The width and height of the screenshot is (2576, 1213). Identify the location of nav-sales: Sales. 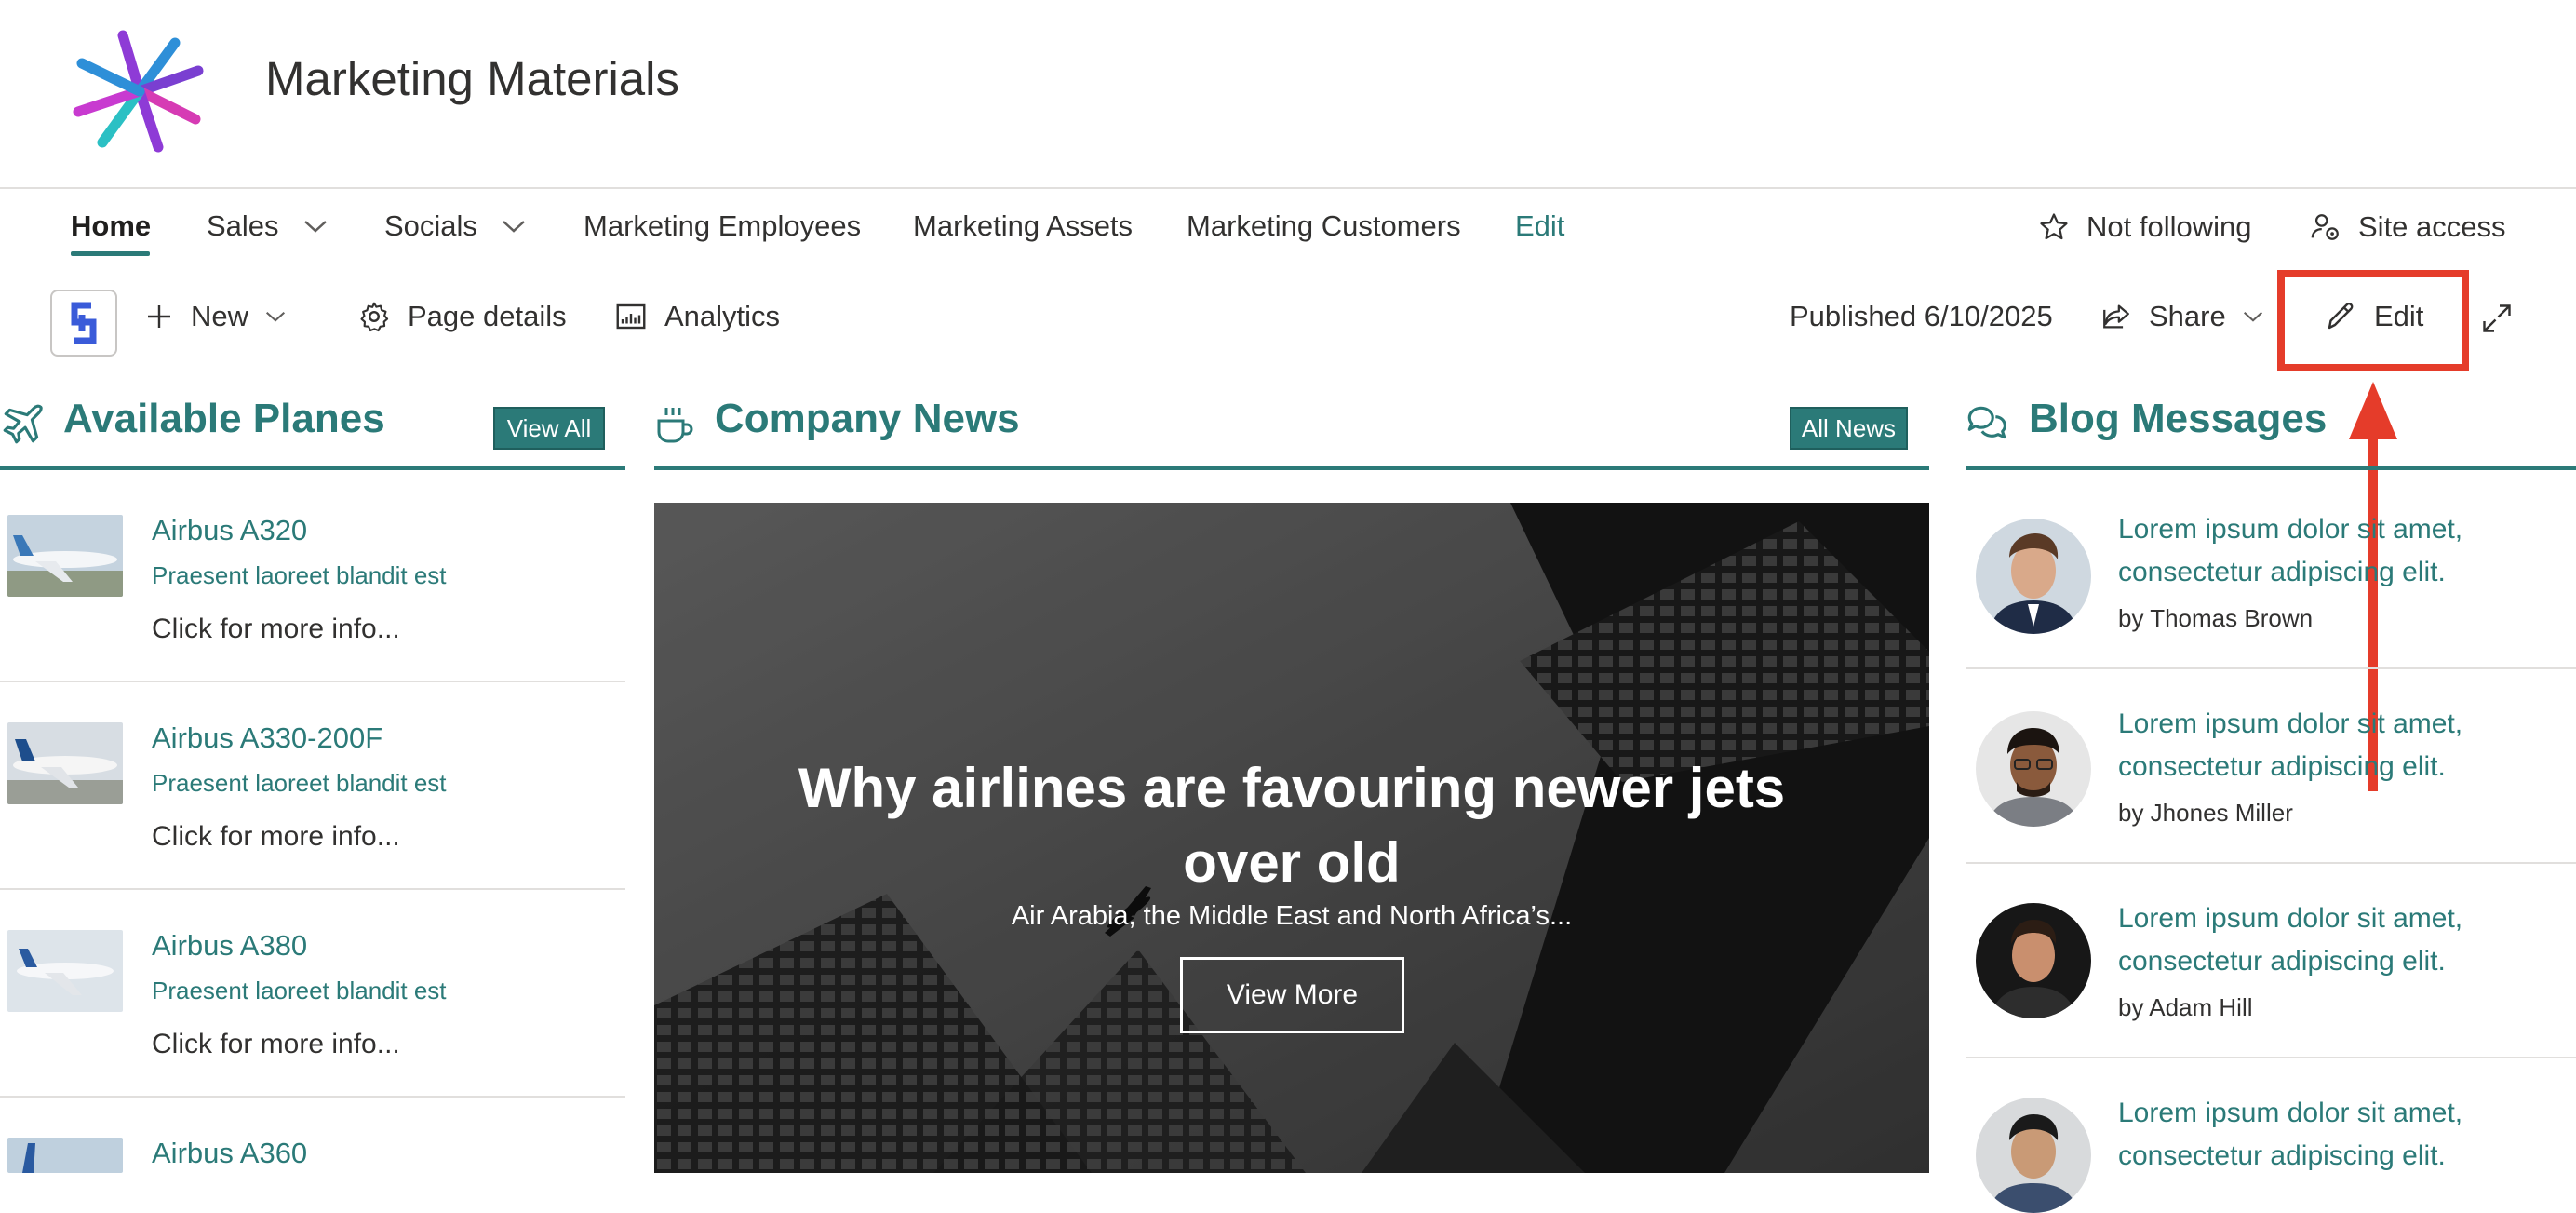
(267, 226).